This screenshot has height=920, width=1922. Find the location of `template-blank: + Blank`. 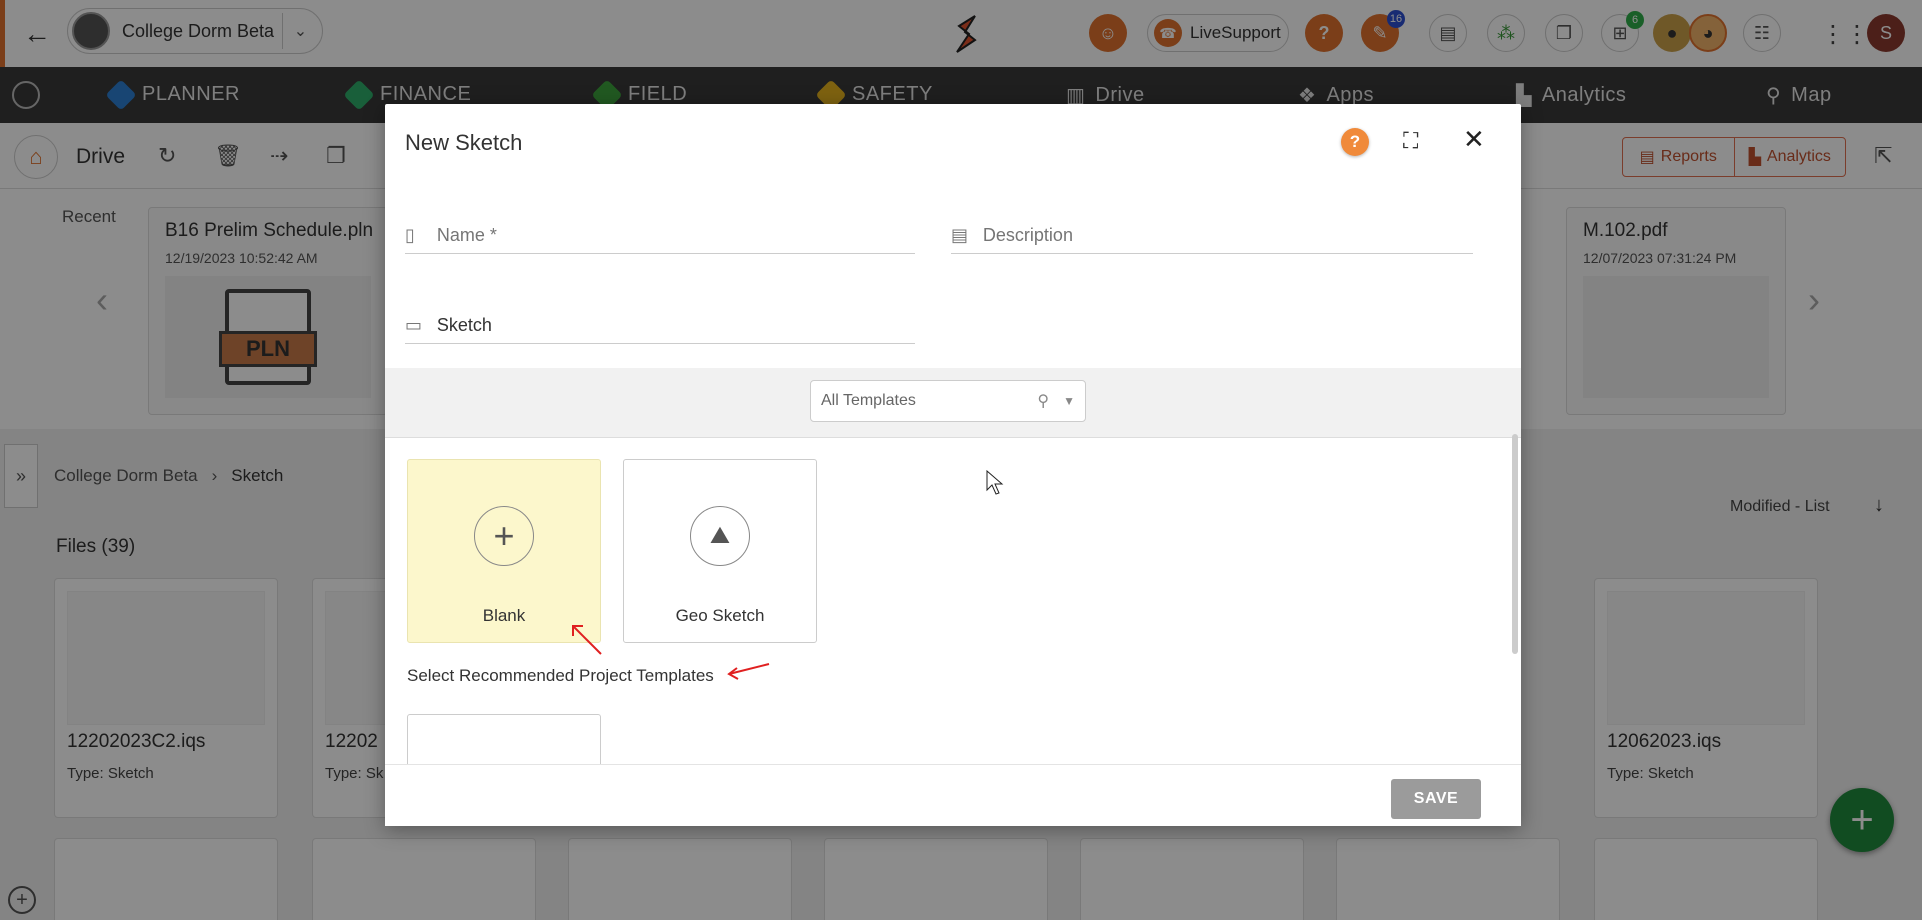

template-blank: + Blank is located at coordinates (504, 551).